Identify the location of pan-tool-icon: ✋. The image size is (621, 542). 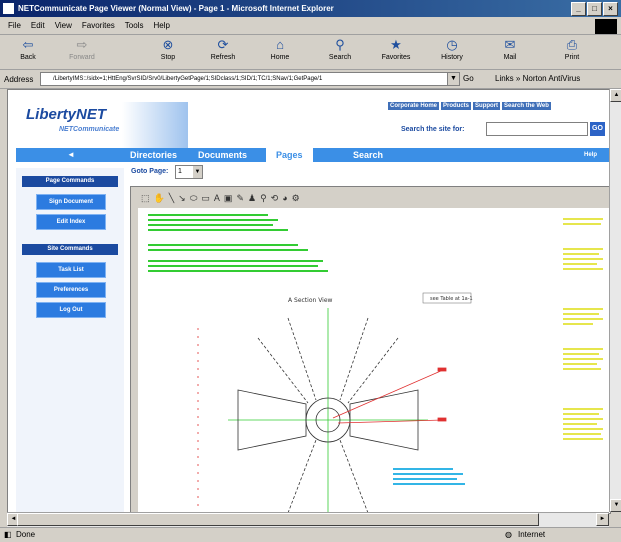
(159, 198).